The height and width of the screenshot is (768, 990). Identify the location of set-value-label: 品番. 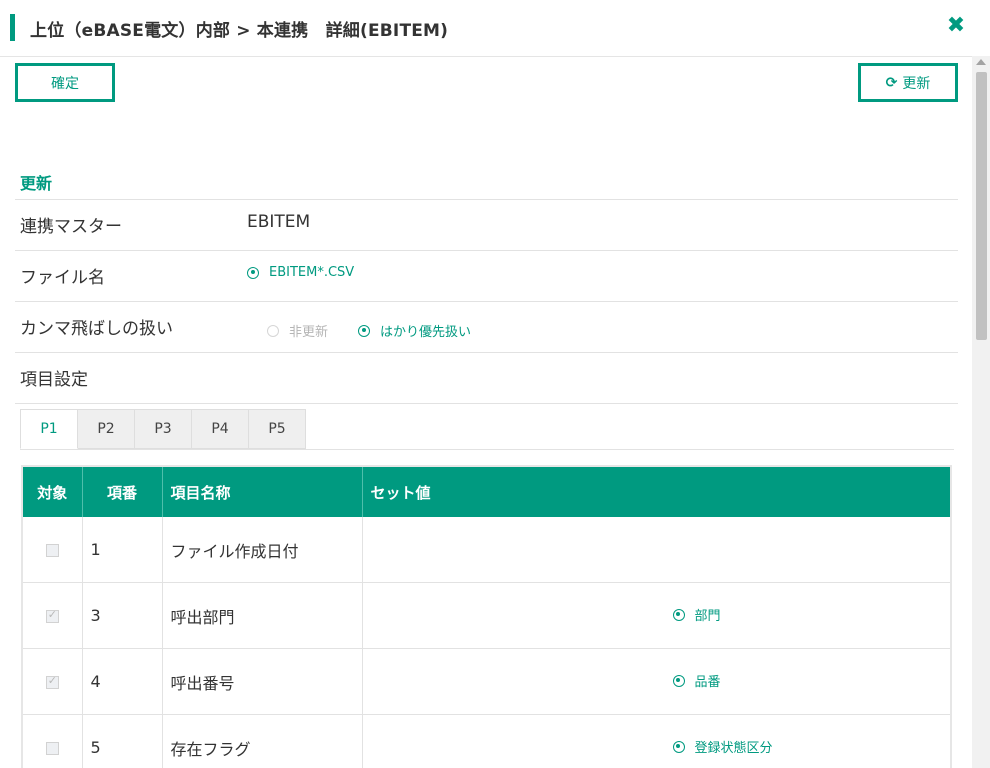
(707, 682).